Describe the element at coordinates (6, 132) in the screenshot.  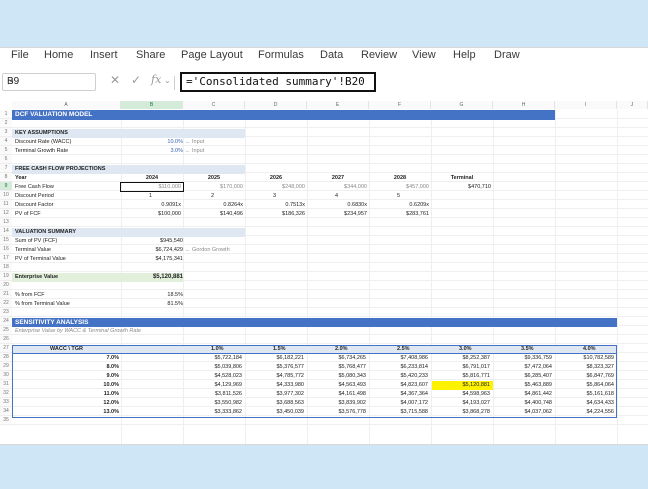
I see `row-header-3: 3` at that location.